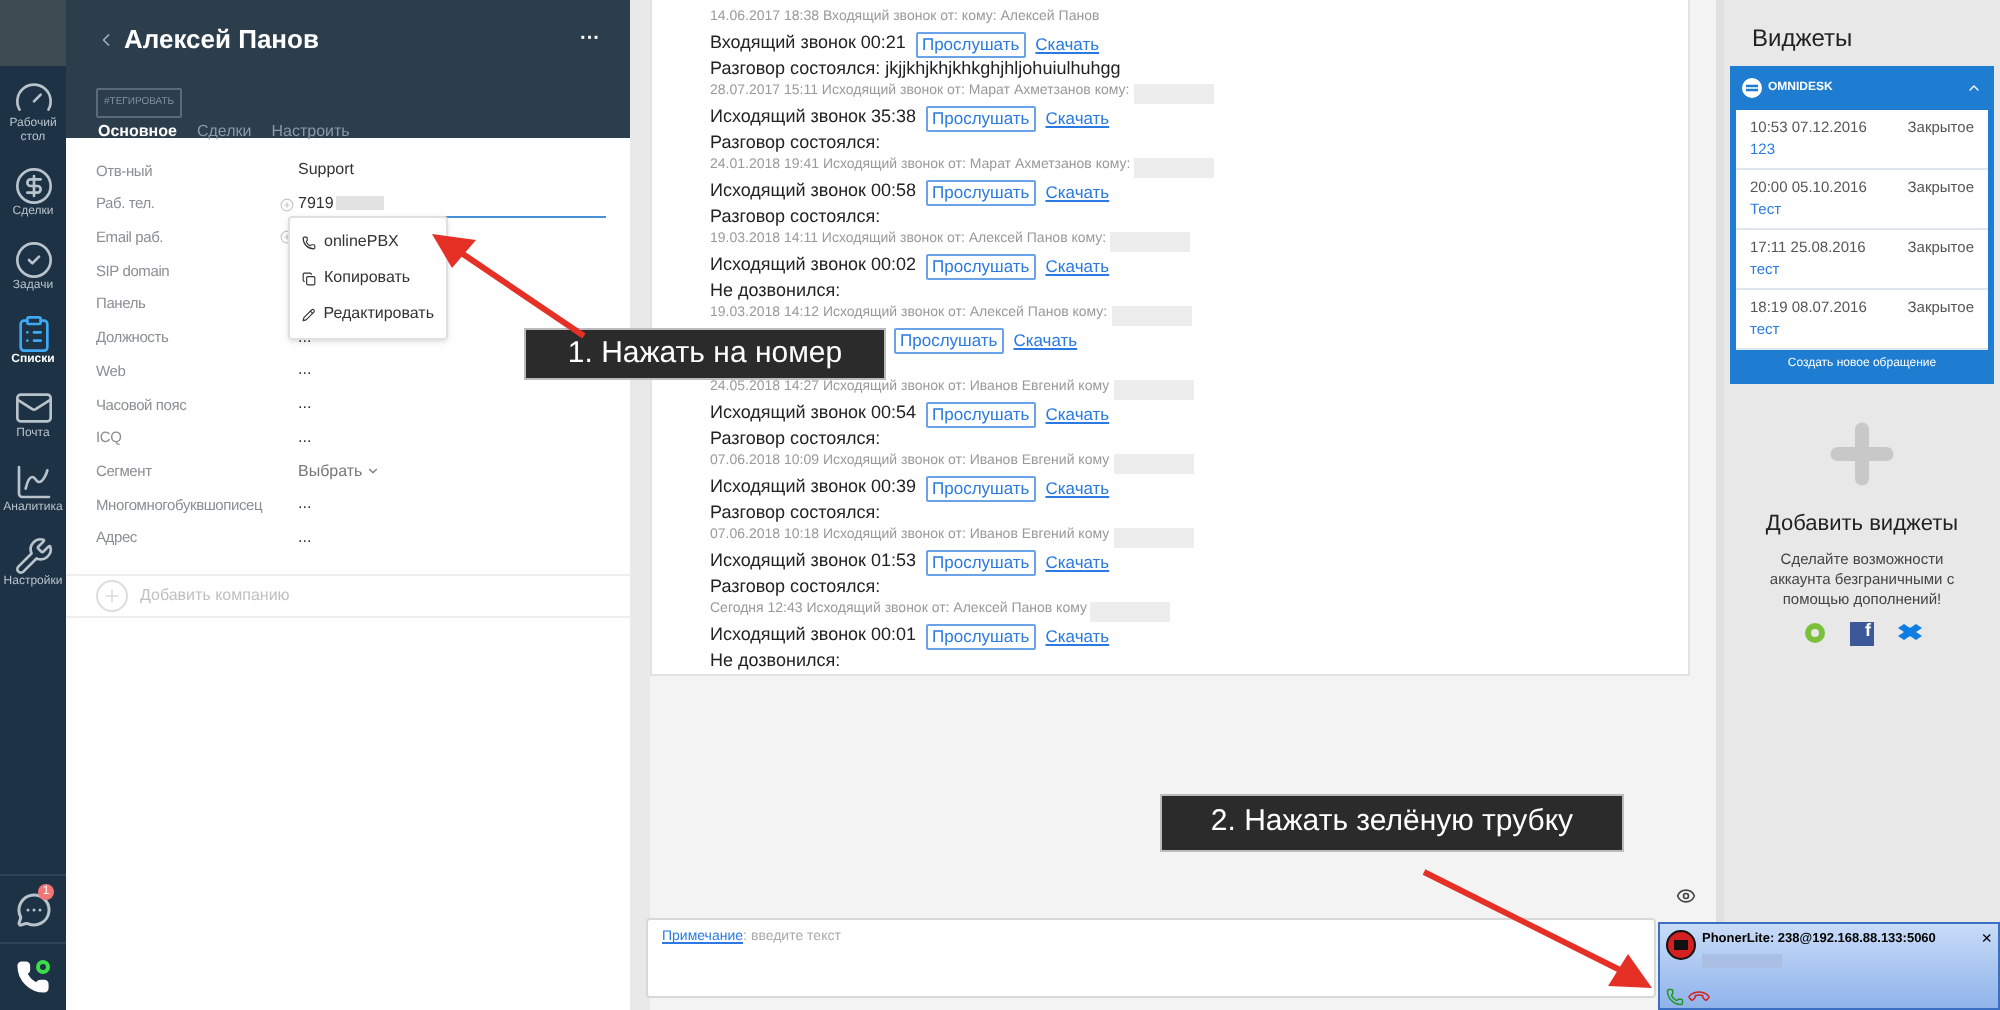  What do you see at coordinates (590, 39) in the screenshot?
I see `more-button: ···` at bounding box center [590, 39].